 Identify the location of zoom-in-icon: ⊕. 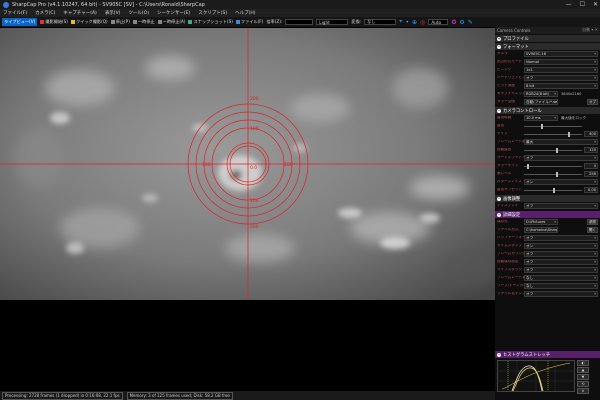
(414, 22).